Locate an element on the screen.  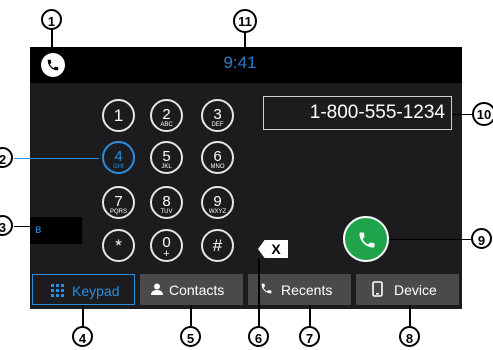
key-4: 4 GHI is located at coordinates (118, 157).